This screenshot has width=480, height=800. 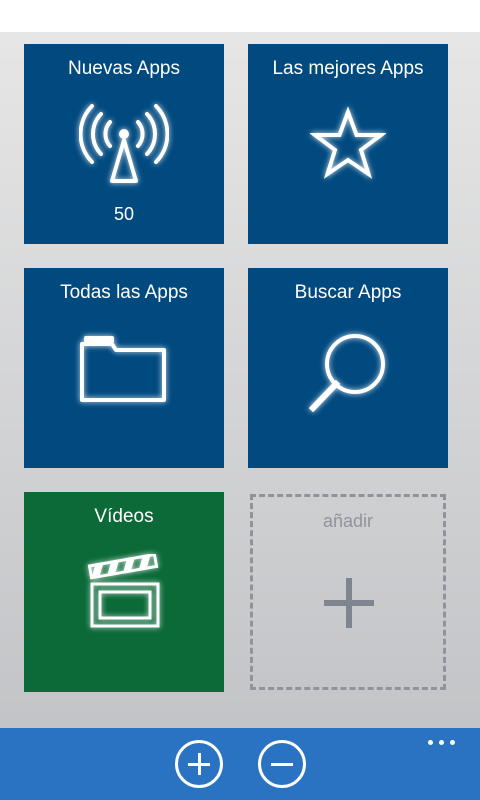 What do you see at coordinates (348, 68) in the screenshot?
I see `tile-title: Las mejores Apps` at bounding box center [348, 68].